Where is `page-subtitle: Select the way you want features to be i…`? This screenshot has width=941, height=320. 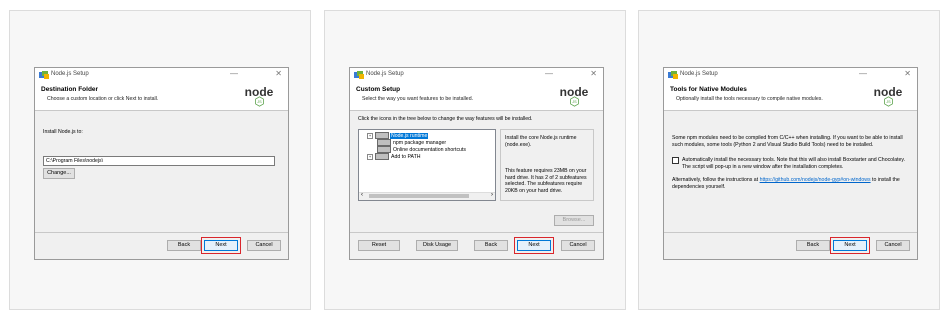 page-subtitle: Select the way you want features to be i… is located at coordinates (418, 99).